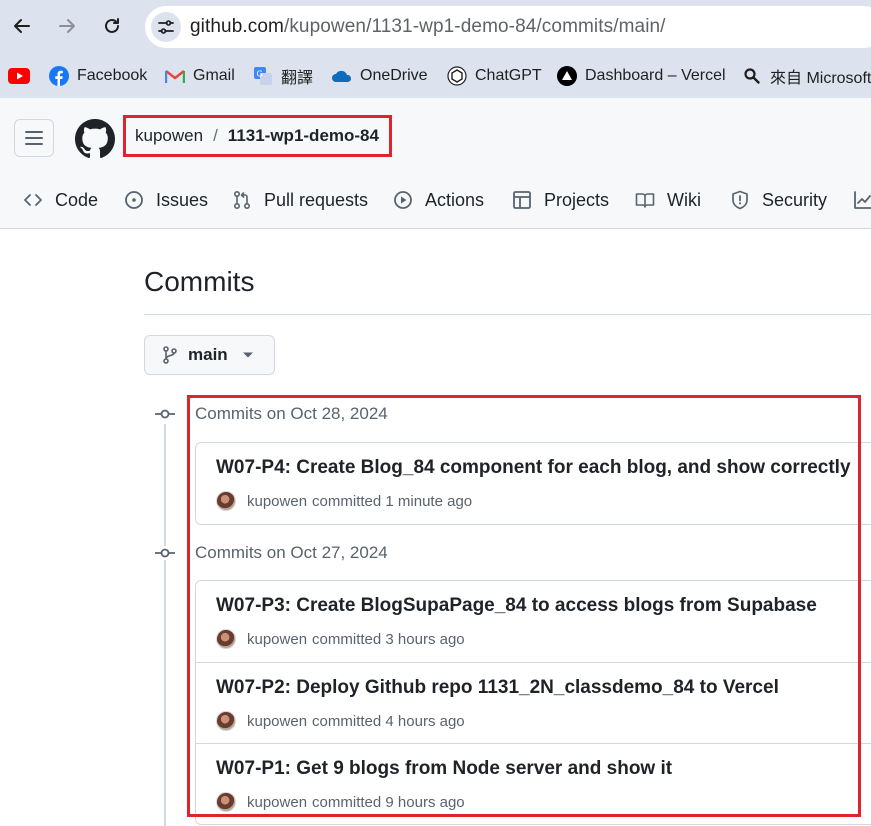 This screenshot has width=871, height=826. I want to click on site-info-button, so click(166, 27).